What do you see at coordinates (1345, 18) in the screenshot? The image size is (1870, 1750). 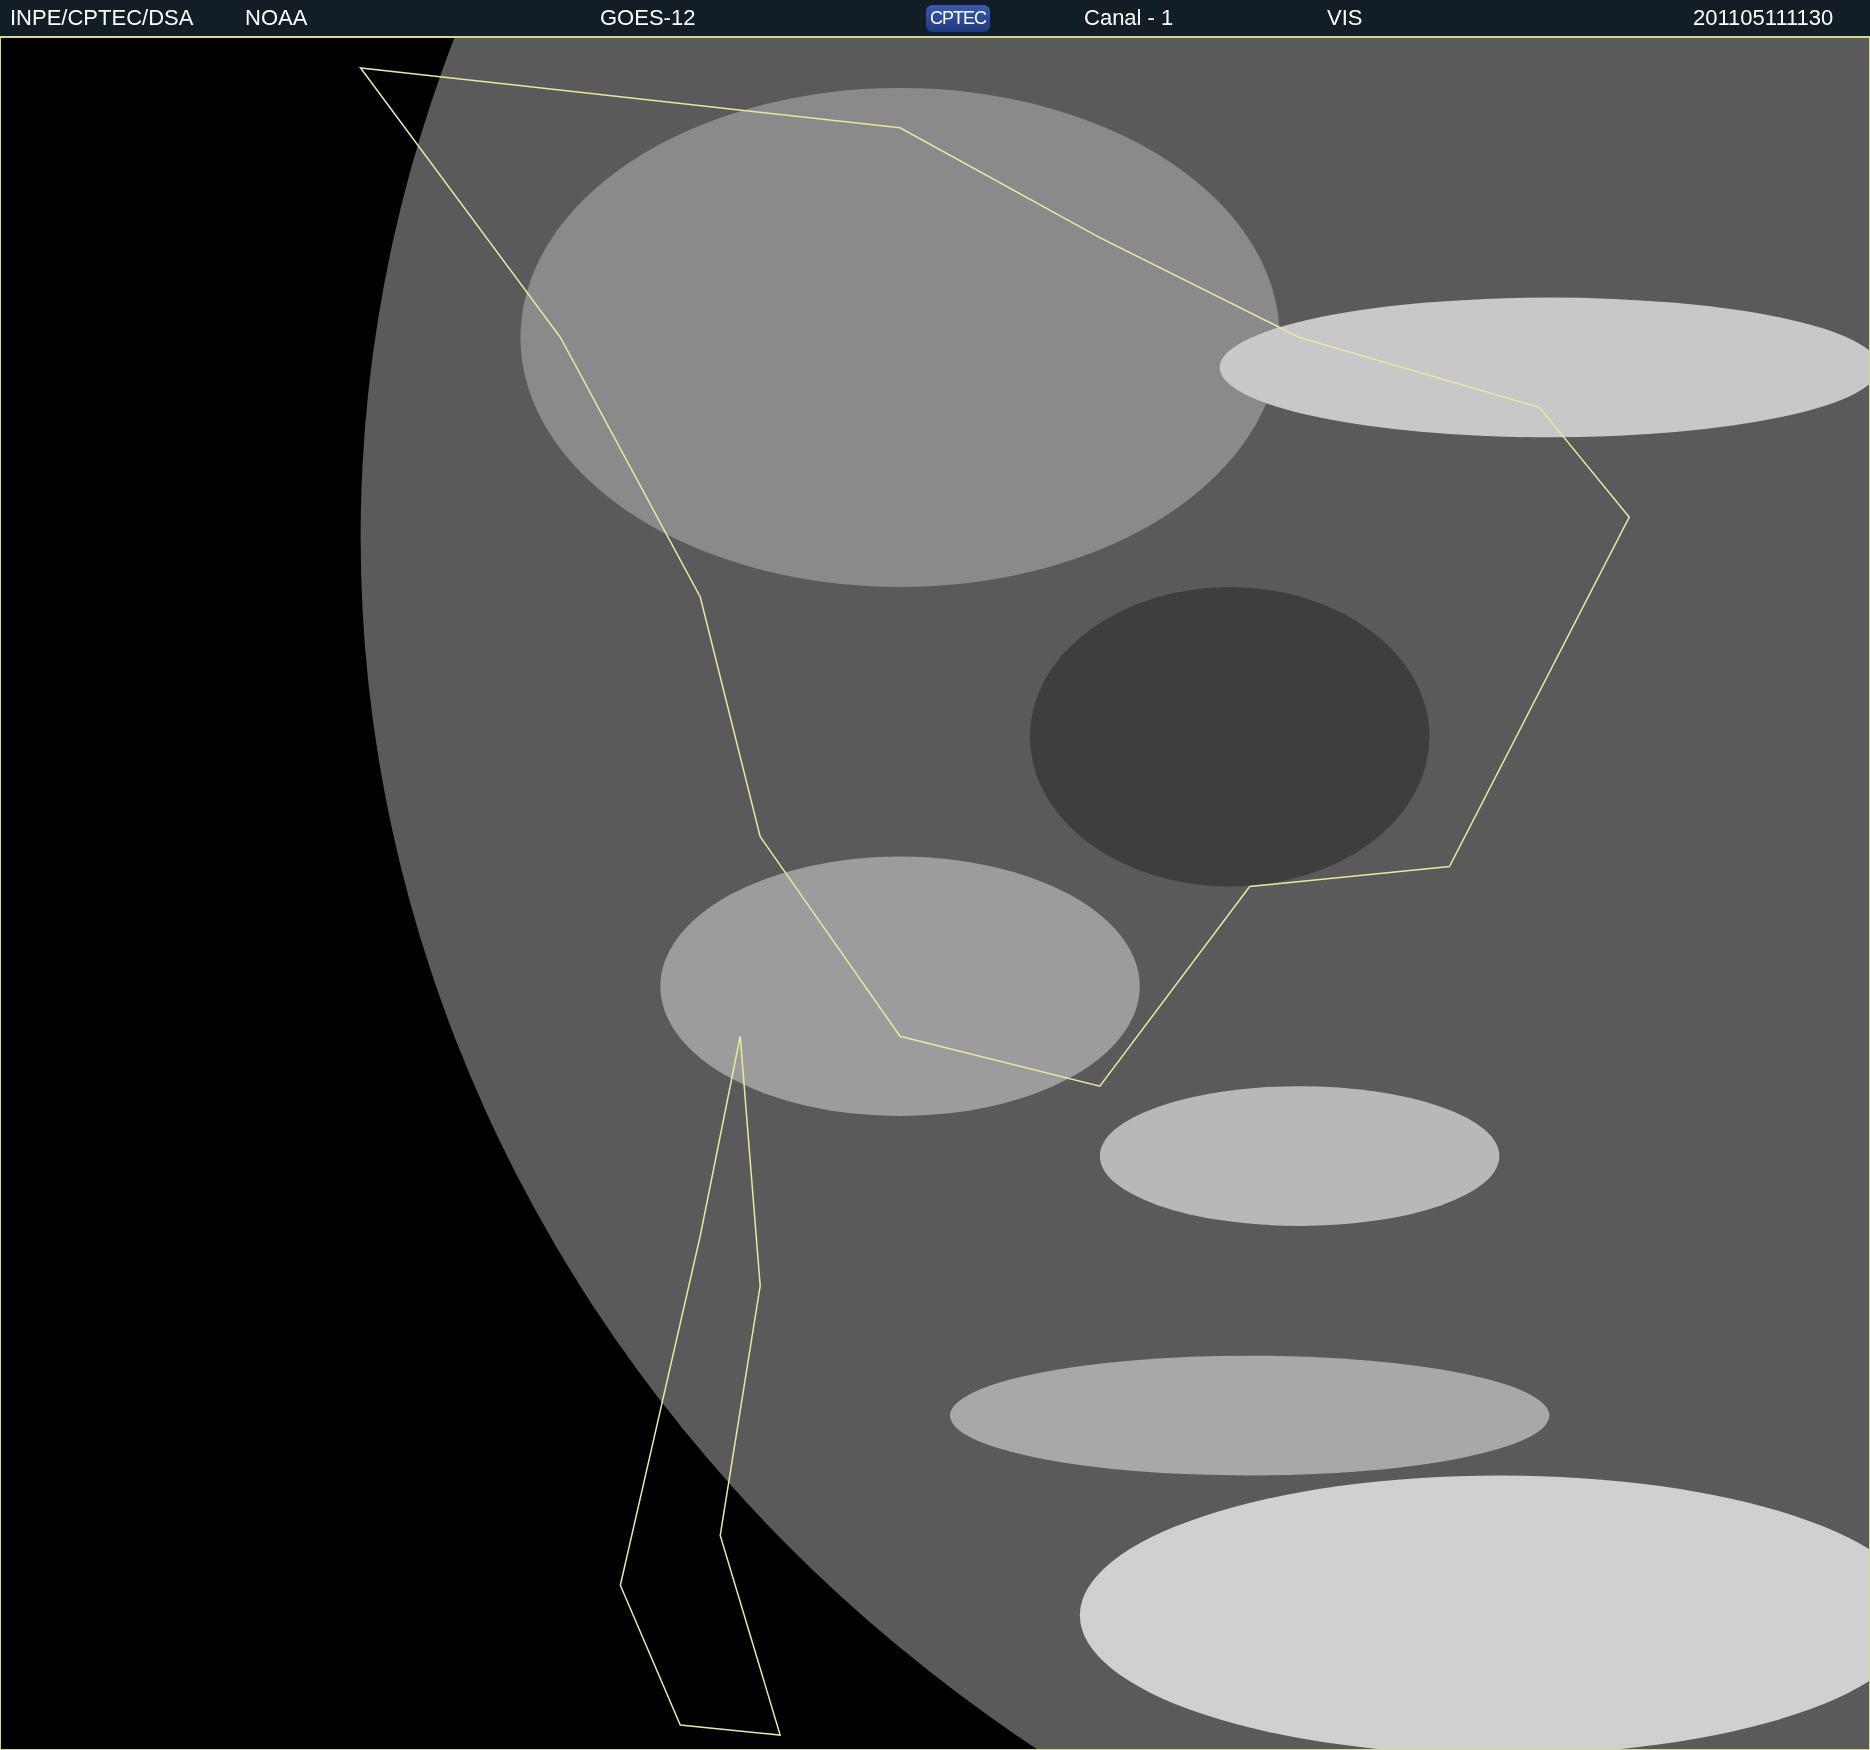 I see `band-label: VIS` at bounding box center [1345, 18].